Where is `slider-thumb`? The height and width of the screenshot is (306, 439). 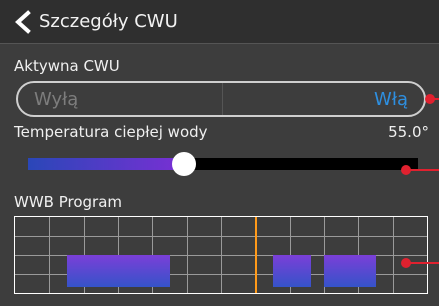 slider-thumb is located at coordinates (184, 164).